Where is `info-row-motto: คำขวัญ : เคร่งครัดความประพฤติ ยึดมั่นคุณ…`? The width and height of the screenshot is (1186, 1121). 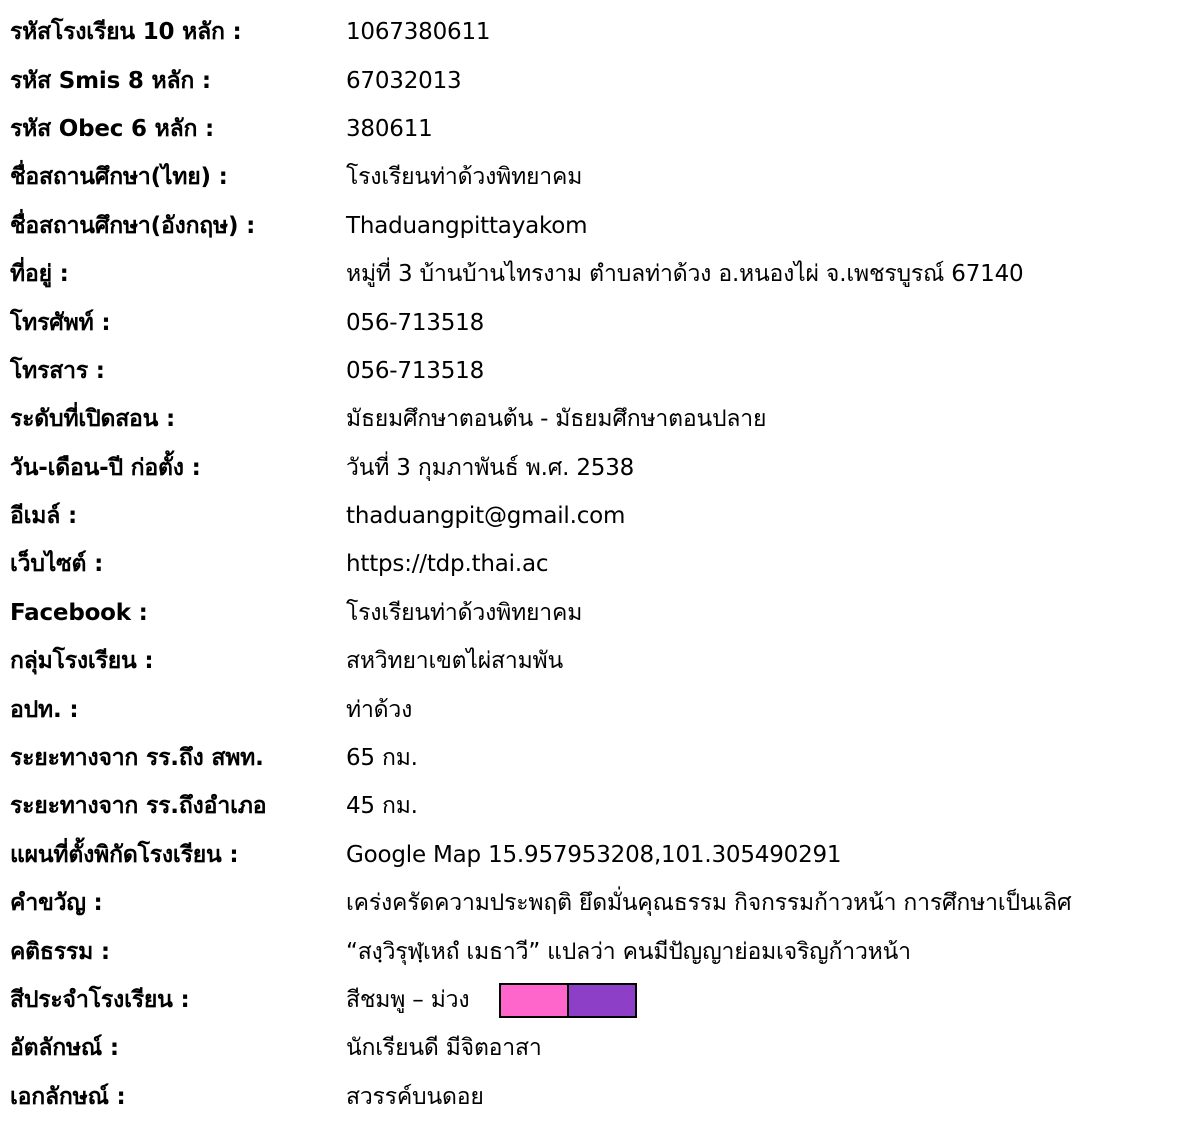
info-row-motto: คำขวัญ : เคร่งครัดความประพฤติ ยึดมั่นคุณ… is located at coordinates (595, 903).